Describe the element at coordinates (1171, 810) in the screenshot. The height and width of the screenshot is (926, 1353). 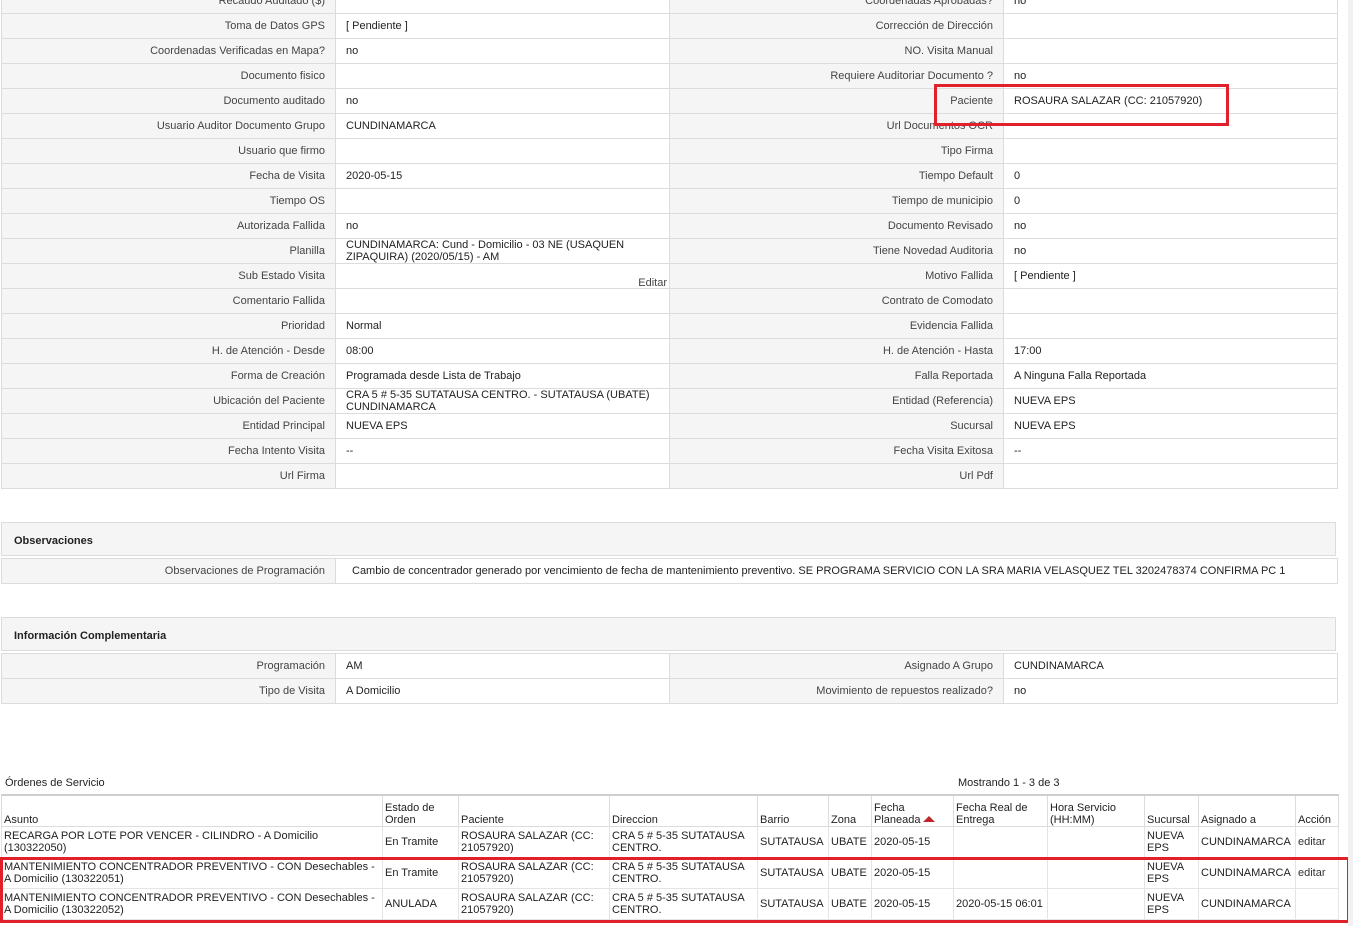
I see `orders-header-cell: Sucursal` at that location.